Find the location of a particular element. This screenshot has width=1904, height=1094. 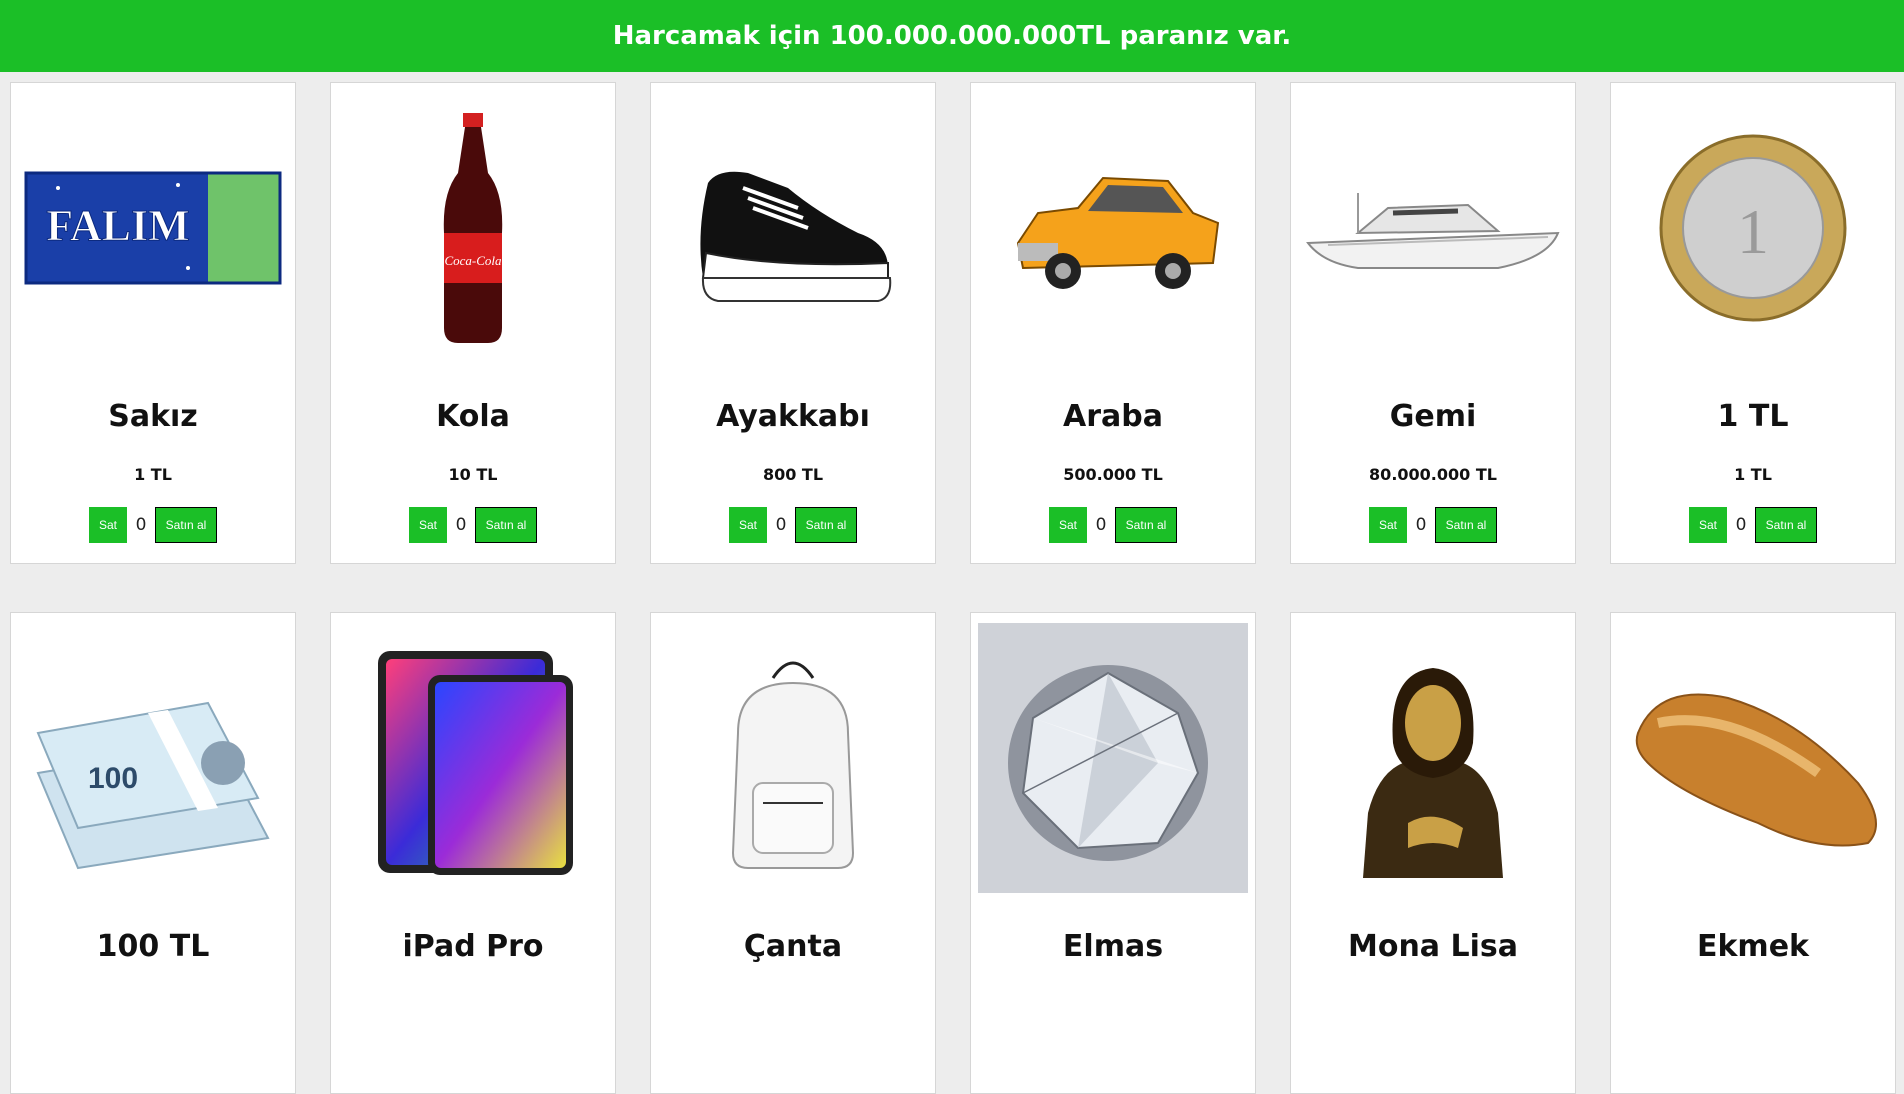

product-card: Elmas is located at coordinates (1113, 853).